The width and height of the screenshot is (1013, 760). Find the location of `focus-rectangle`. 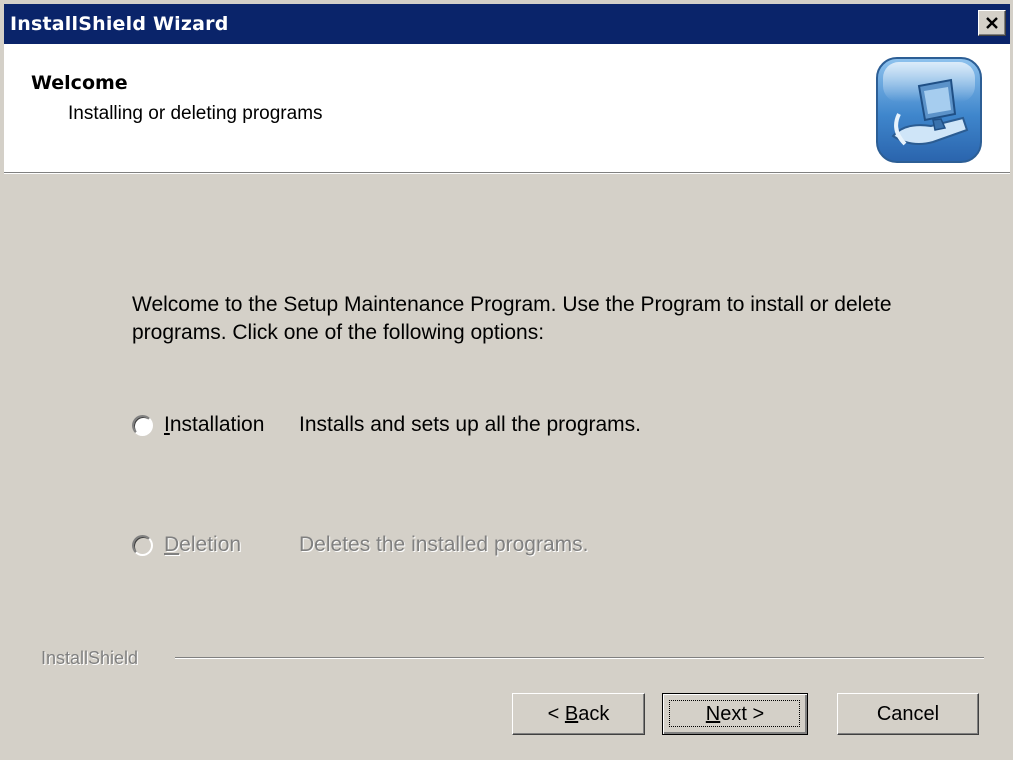

focus-rectangle is located at coordinates (734, 713).